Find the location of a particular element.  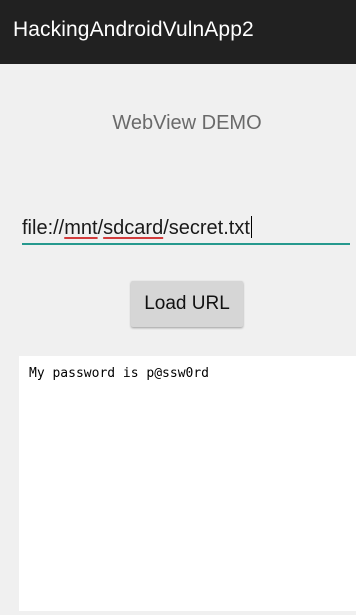

url-prefix: file:// is located at coordinates (43, 228).